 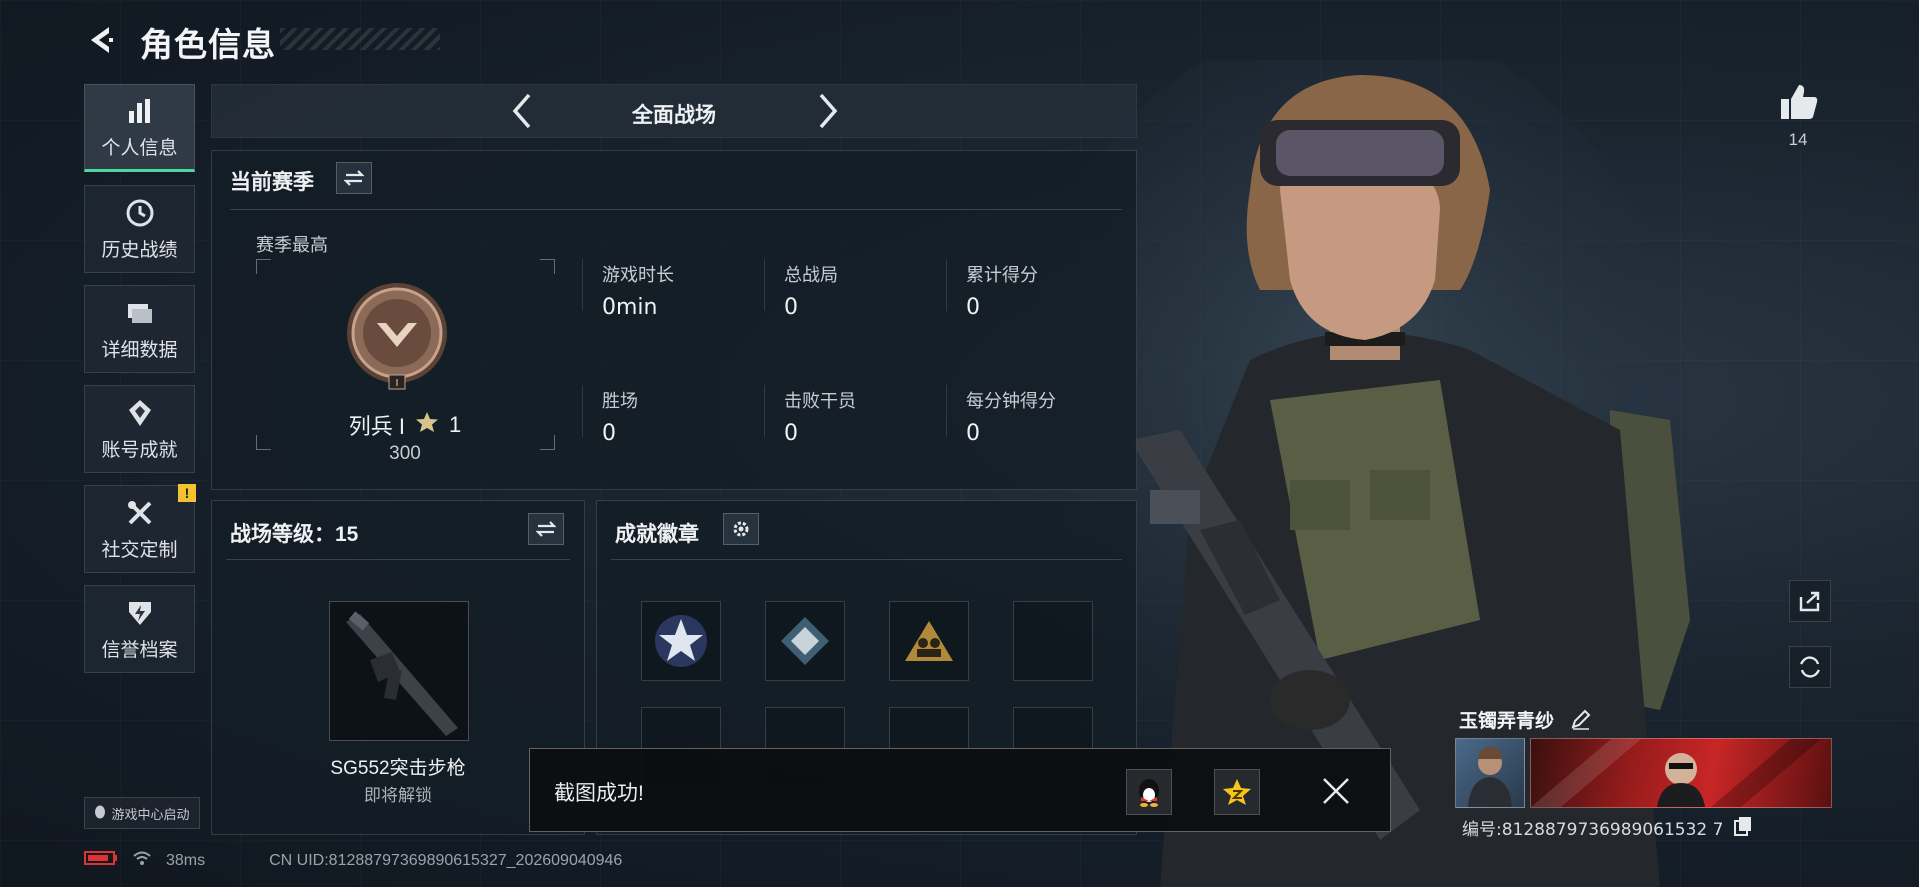 I want to click on credit-shield-icon, so click(x=140, y=613).